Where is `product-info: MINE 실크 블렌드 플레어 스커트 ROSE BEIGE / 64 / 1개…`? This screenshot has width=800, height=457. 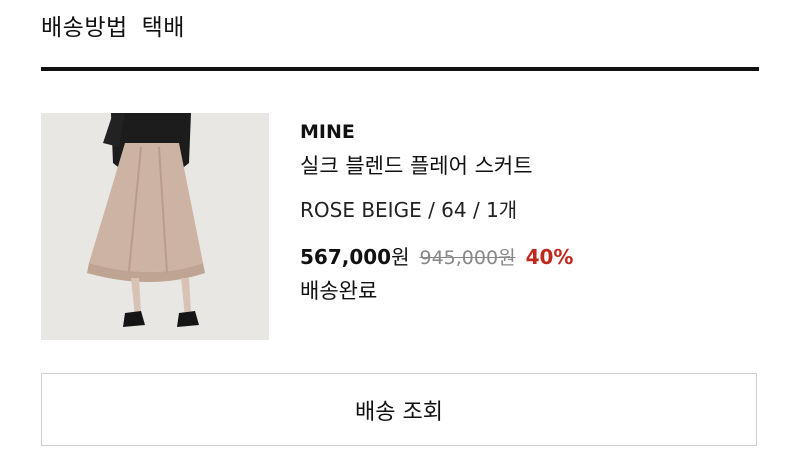 product-info: MINE 실크 블렌드 플레어 스커트 ROSE BEIGE / 64 / 1개… is located at coordinates (436, 212).